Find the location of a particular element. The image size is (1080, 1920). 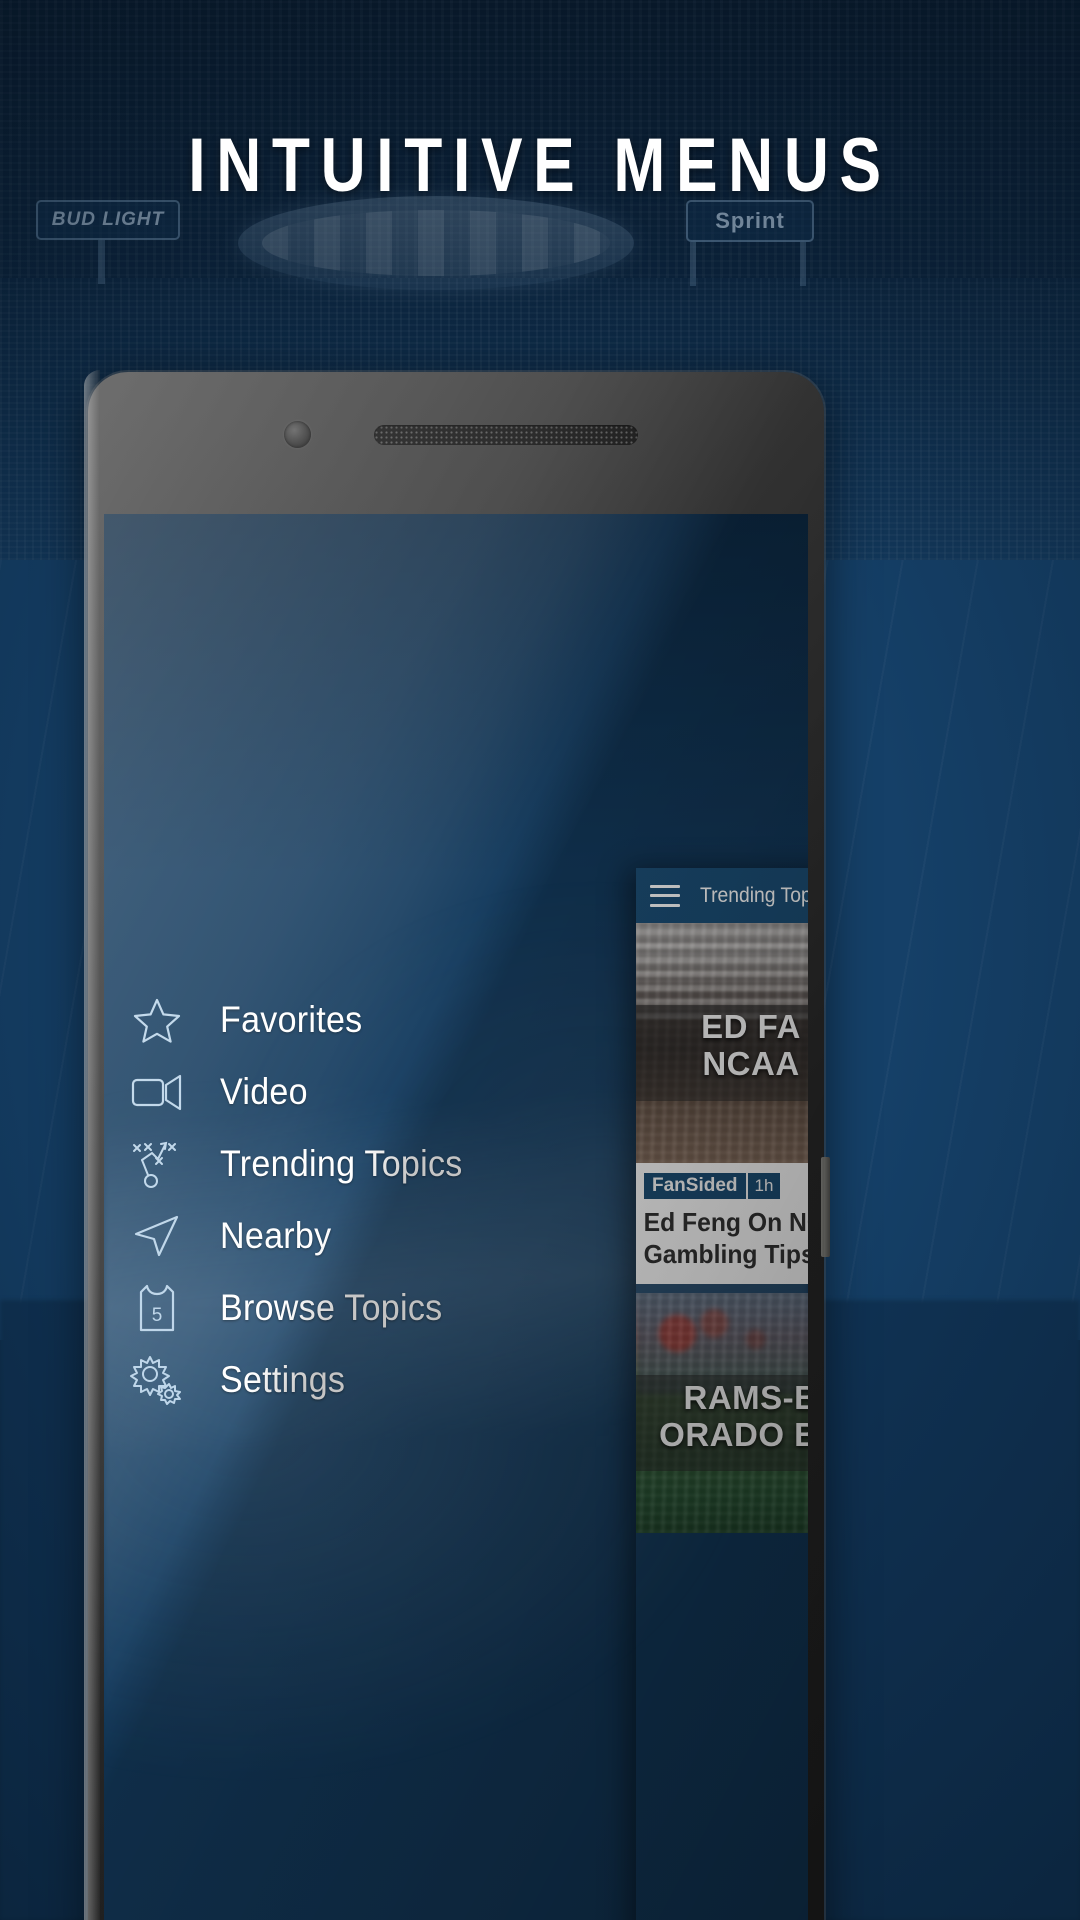

page-title: INTUITIVE MENUS is located at coordinates (540, 165).